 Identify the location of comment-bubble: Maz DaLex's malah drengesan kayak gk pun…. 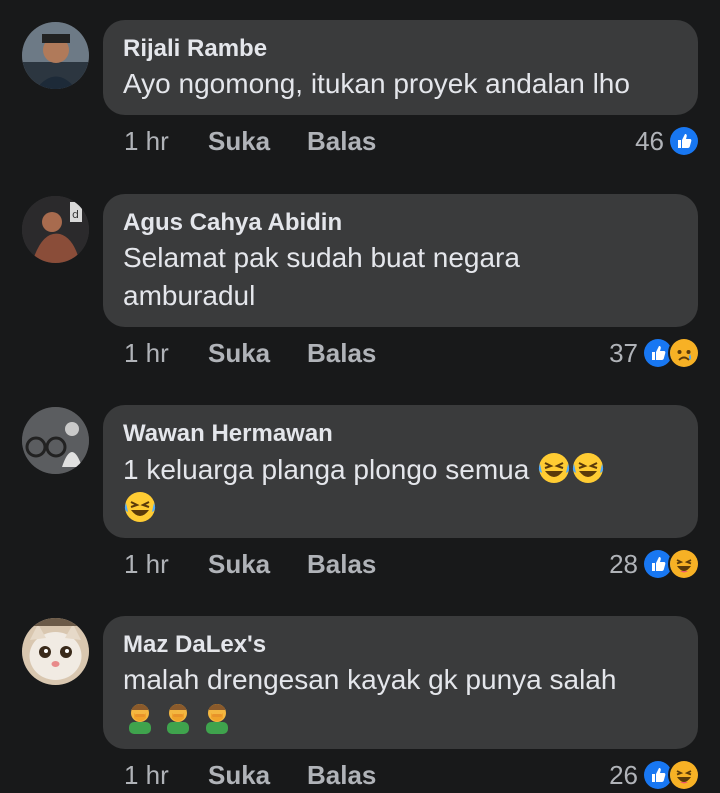
(400, 682).